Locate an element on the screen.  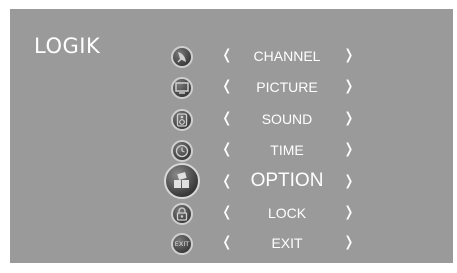
menu-item-label: LOCK is located at coordinates (287, 213).